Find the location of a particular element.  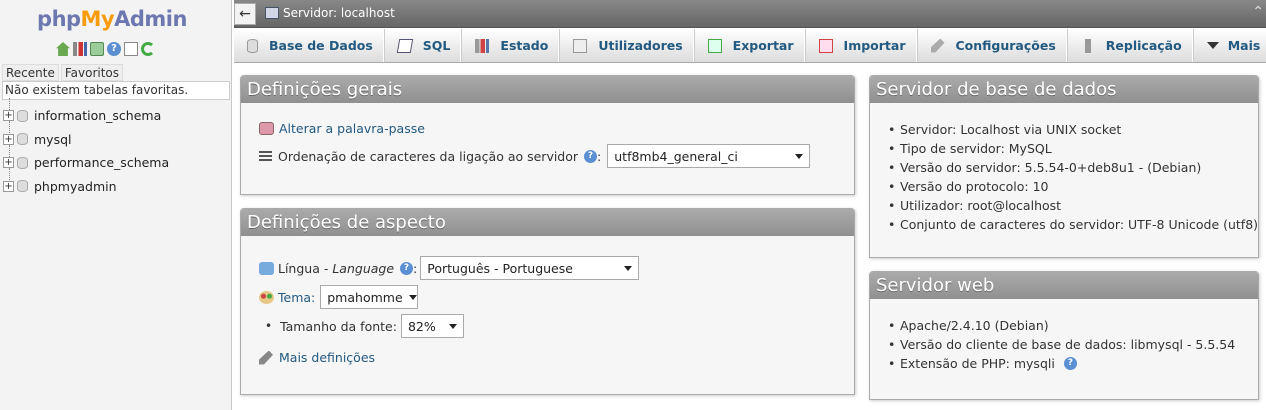

users-icon is located at coordinates (580, 45).